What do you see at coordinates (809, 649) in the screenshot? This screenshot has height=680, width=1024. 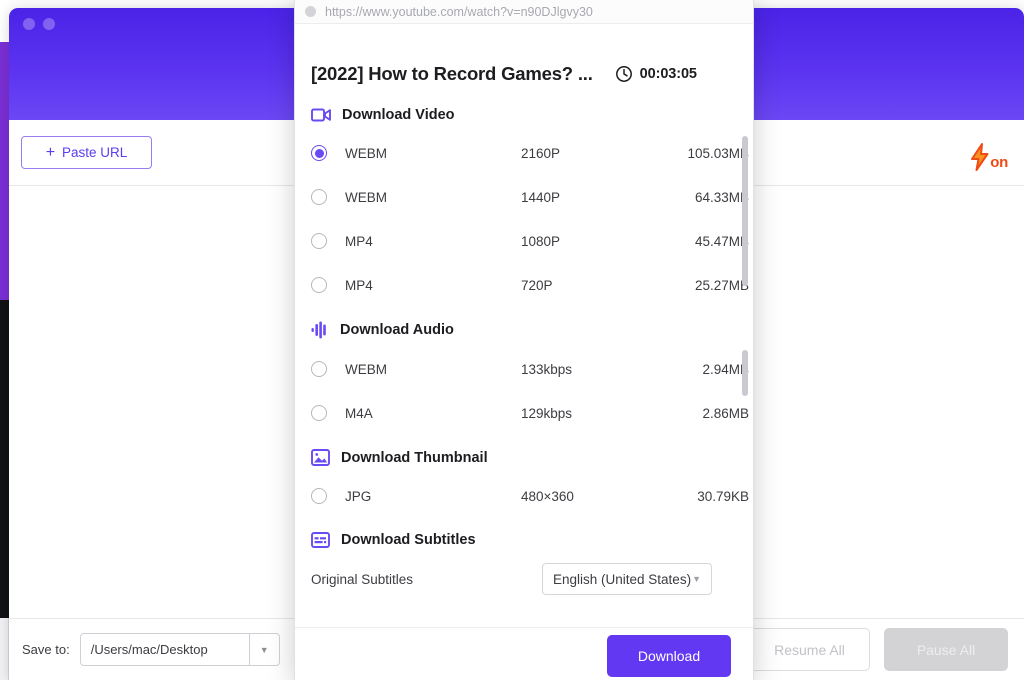 I see `resume-all-button: Resume All` at bounding box center [809, 649].